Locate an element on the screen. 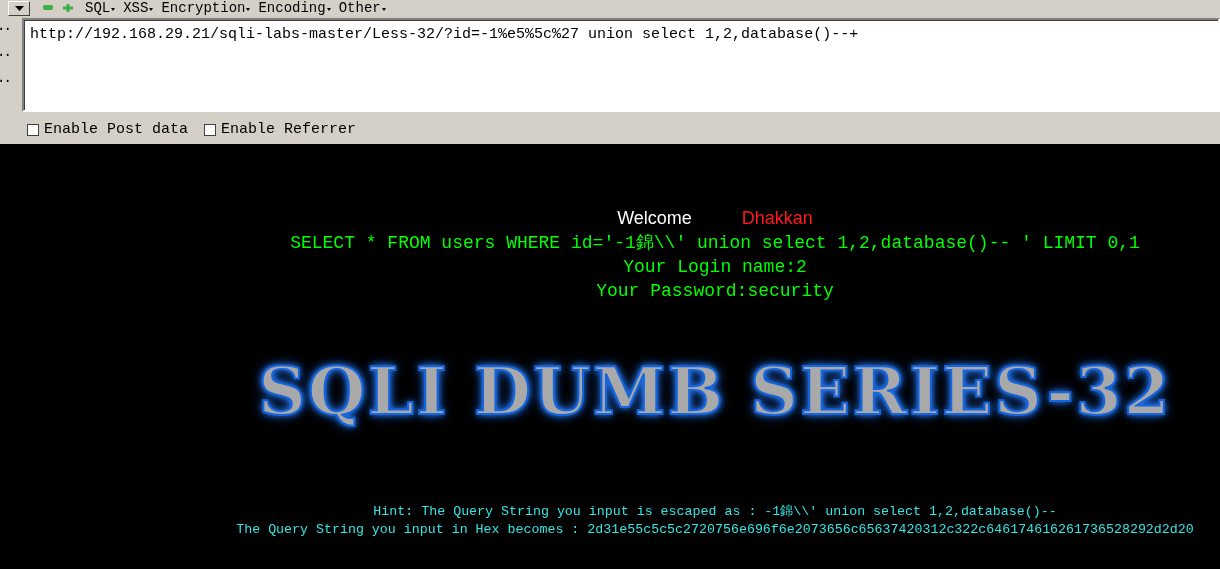  menu-button: SQL is located at coordinates (102, 8).